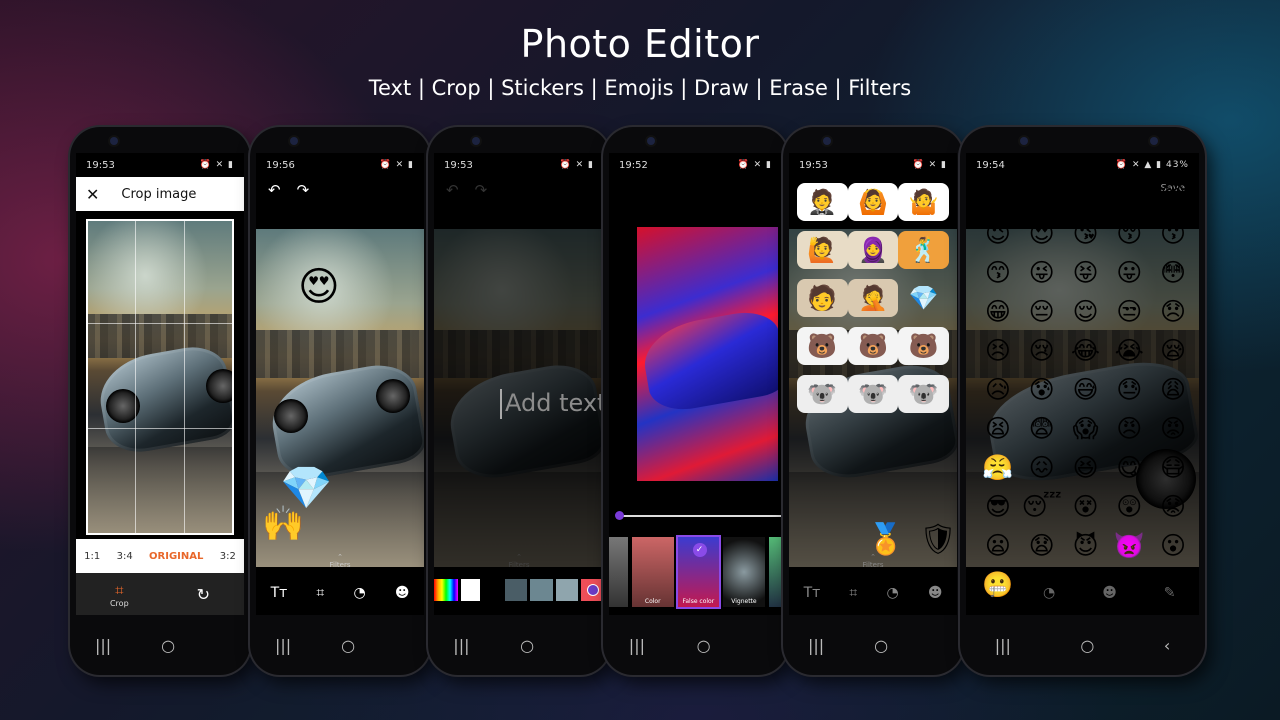 The image size is (1280, 720). I want to click on emoji-item: 😡, so click(1173, 428).